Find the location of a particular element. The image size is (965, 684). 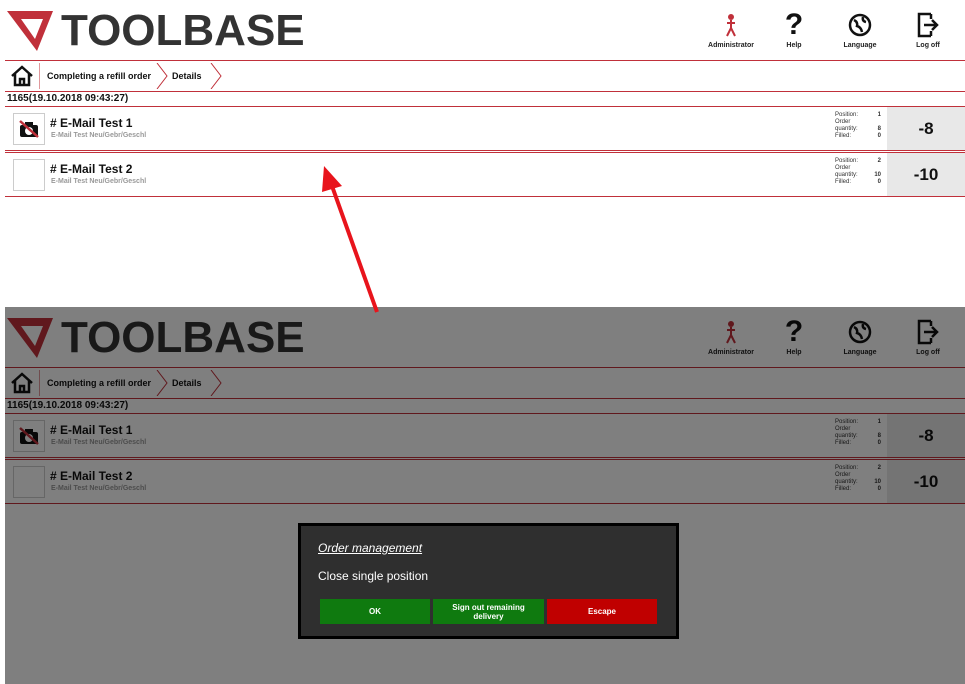

logoff-label: Log off is located at coordinates (928, 45).